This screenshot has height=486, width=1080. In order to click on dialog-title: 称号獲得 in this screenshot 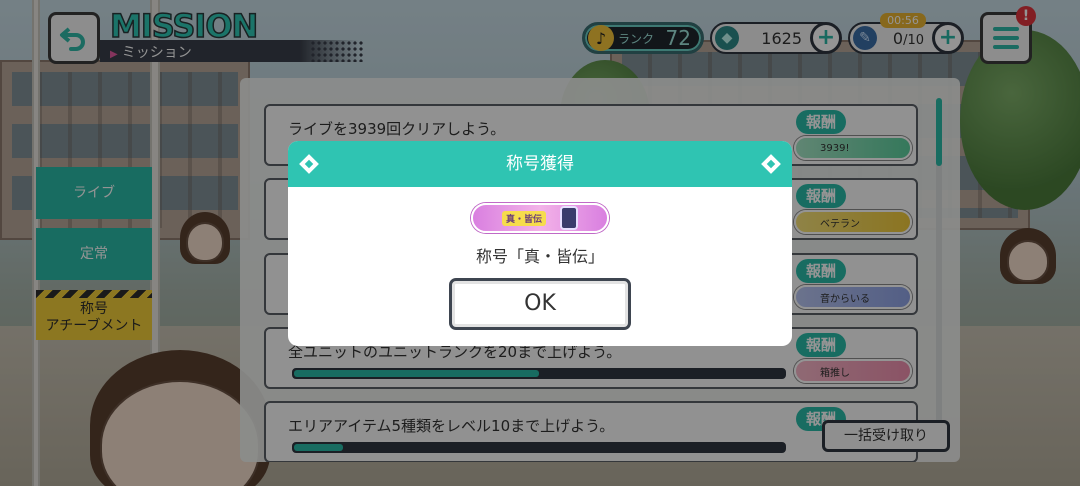, I will do `click(540, 164)`.